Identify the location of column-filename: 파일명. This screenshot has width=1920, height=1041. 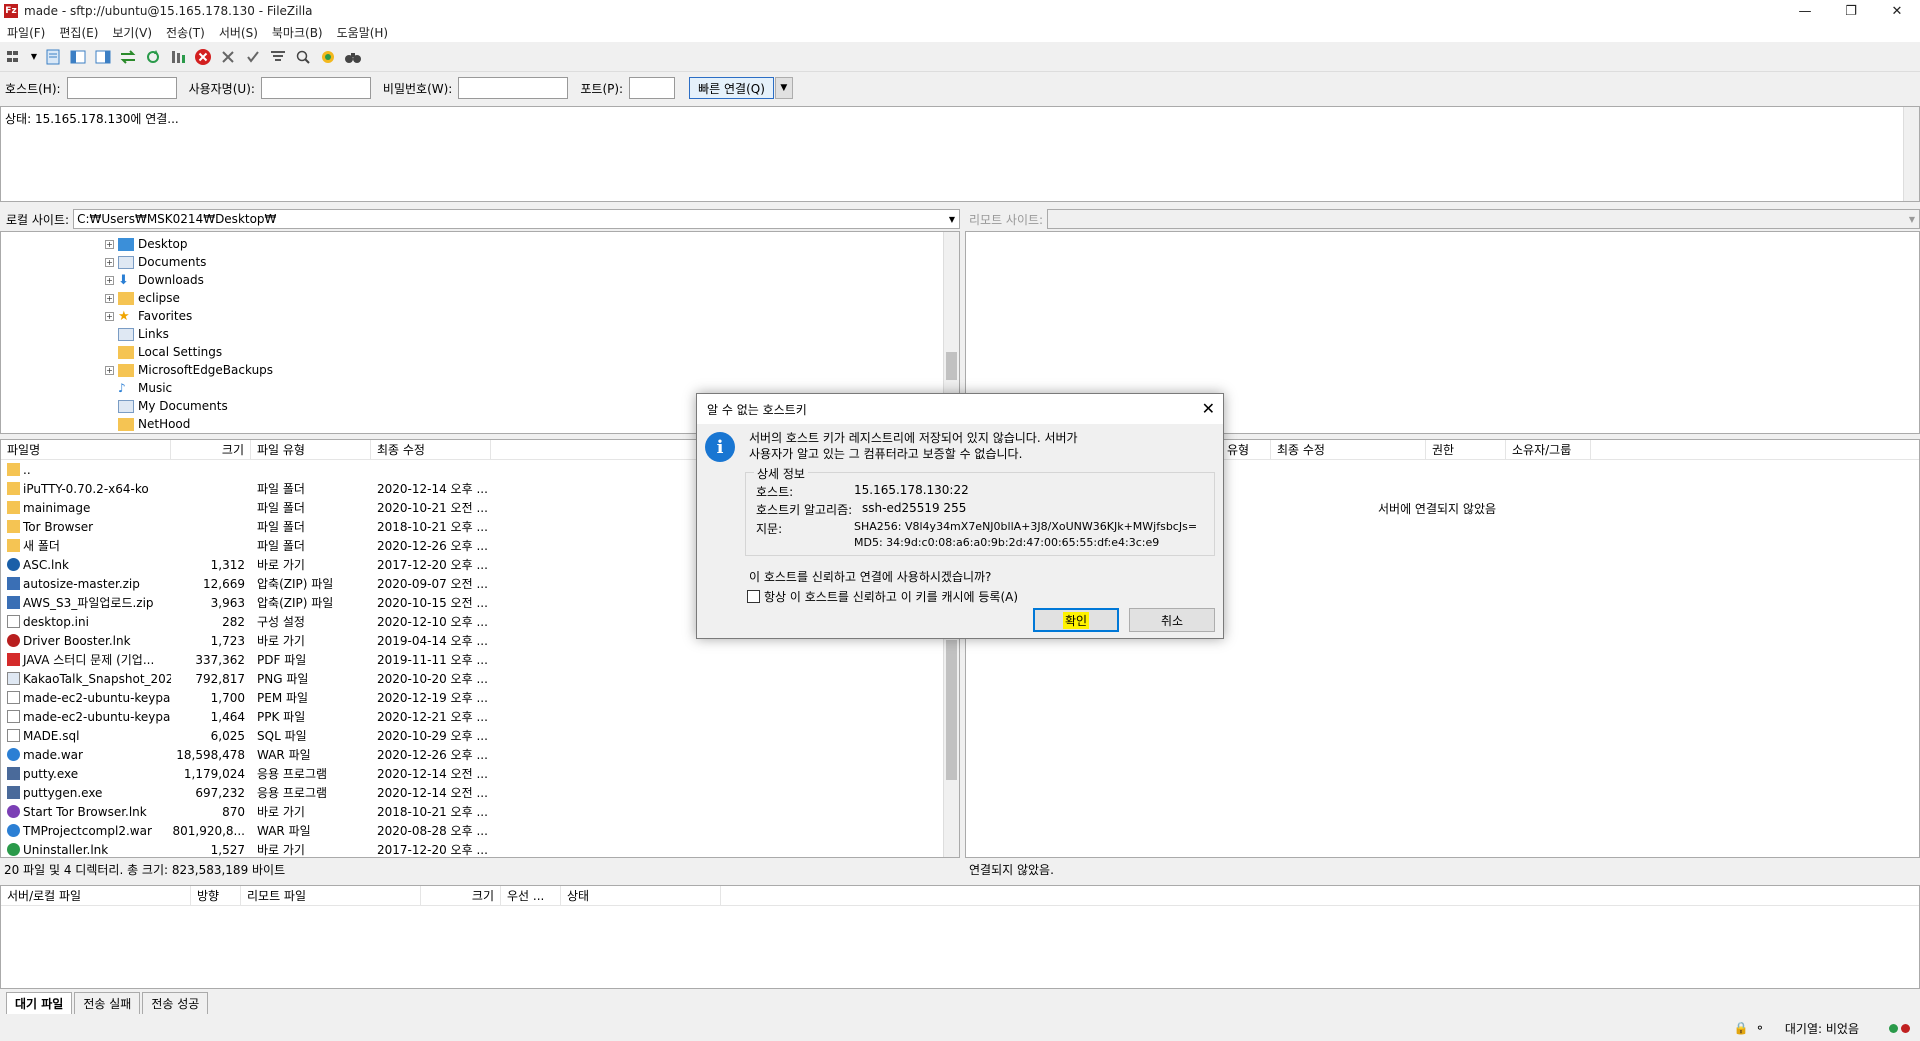
(86, 449).